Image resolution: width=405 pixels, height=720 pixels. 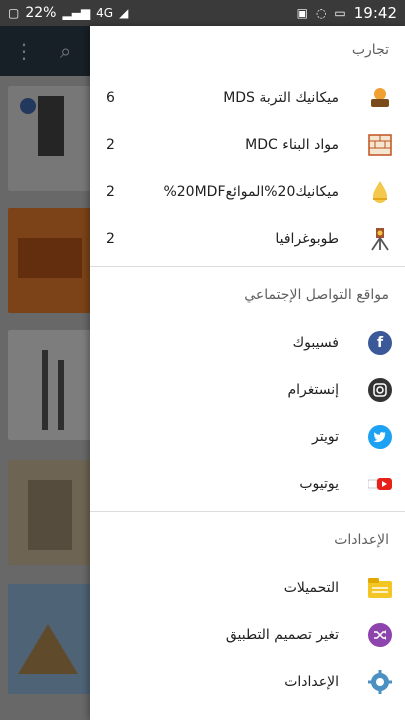 I want to click on drawer-item-fluid-mechanics: ميكانيك20%الموائع20MDF% 2, so click(x=247, y=191).